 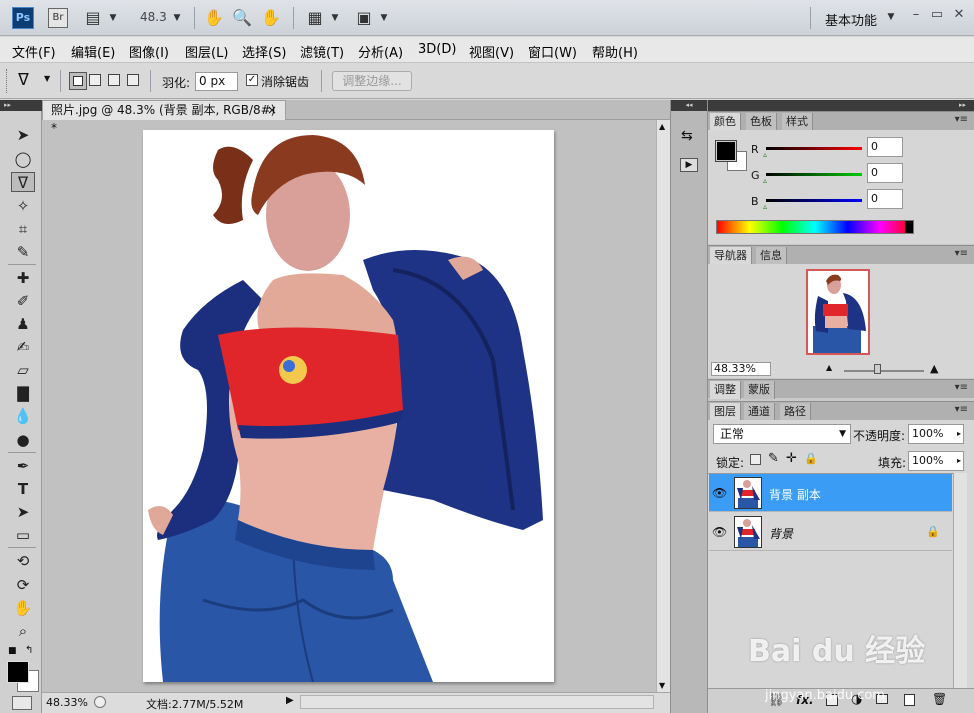 What do you see at coordinates (206, 51) in the screenshot?
I see `menu-layer: 图层(L)` at bounding box center [206, 51].